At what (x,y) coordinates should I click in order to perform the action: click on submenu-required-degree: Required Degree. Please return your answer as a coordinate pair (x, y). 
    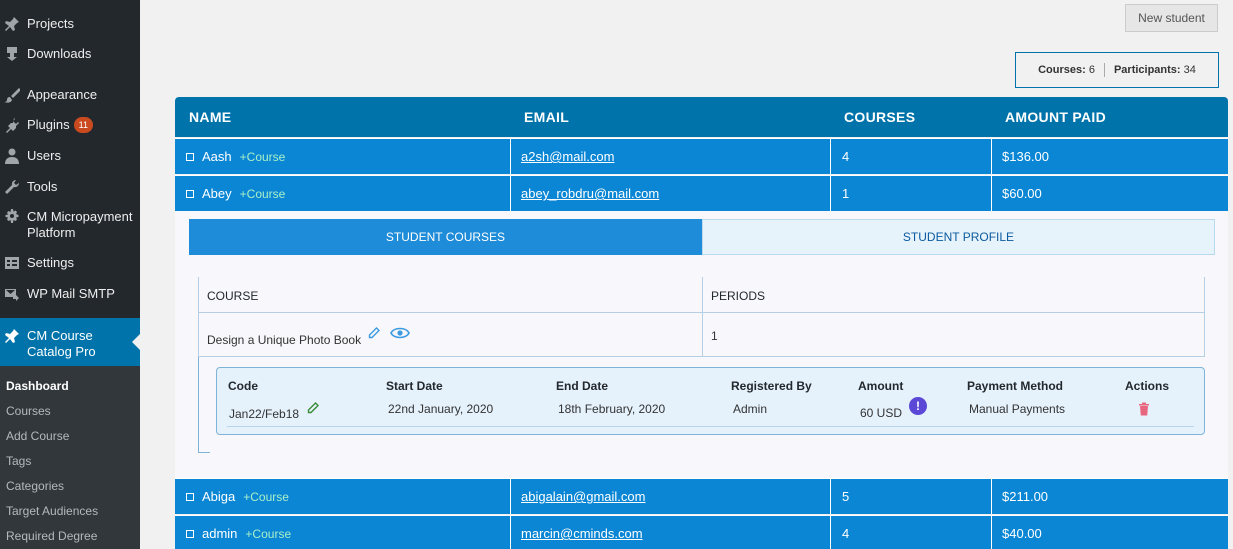
    Looking at the image, I should click on (51, 536).